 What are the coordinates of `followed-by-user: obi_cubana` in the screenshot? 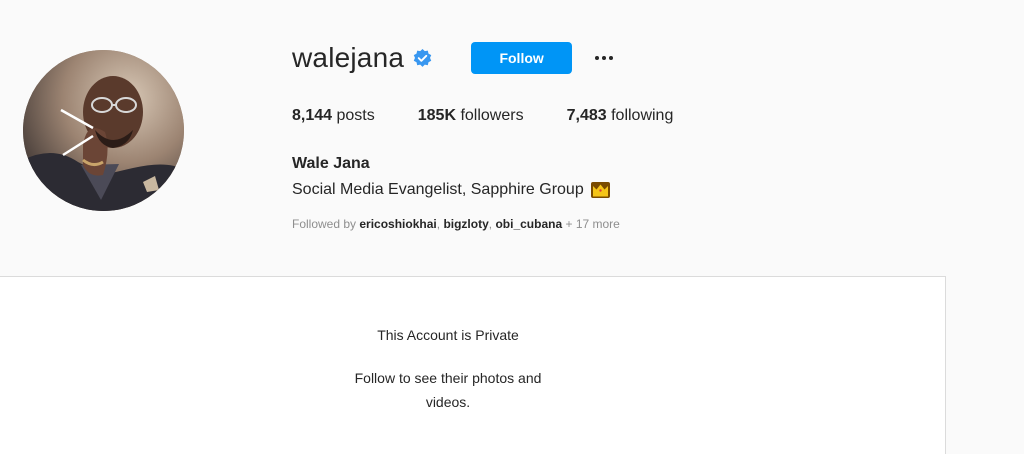 It's located at (528, 224).